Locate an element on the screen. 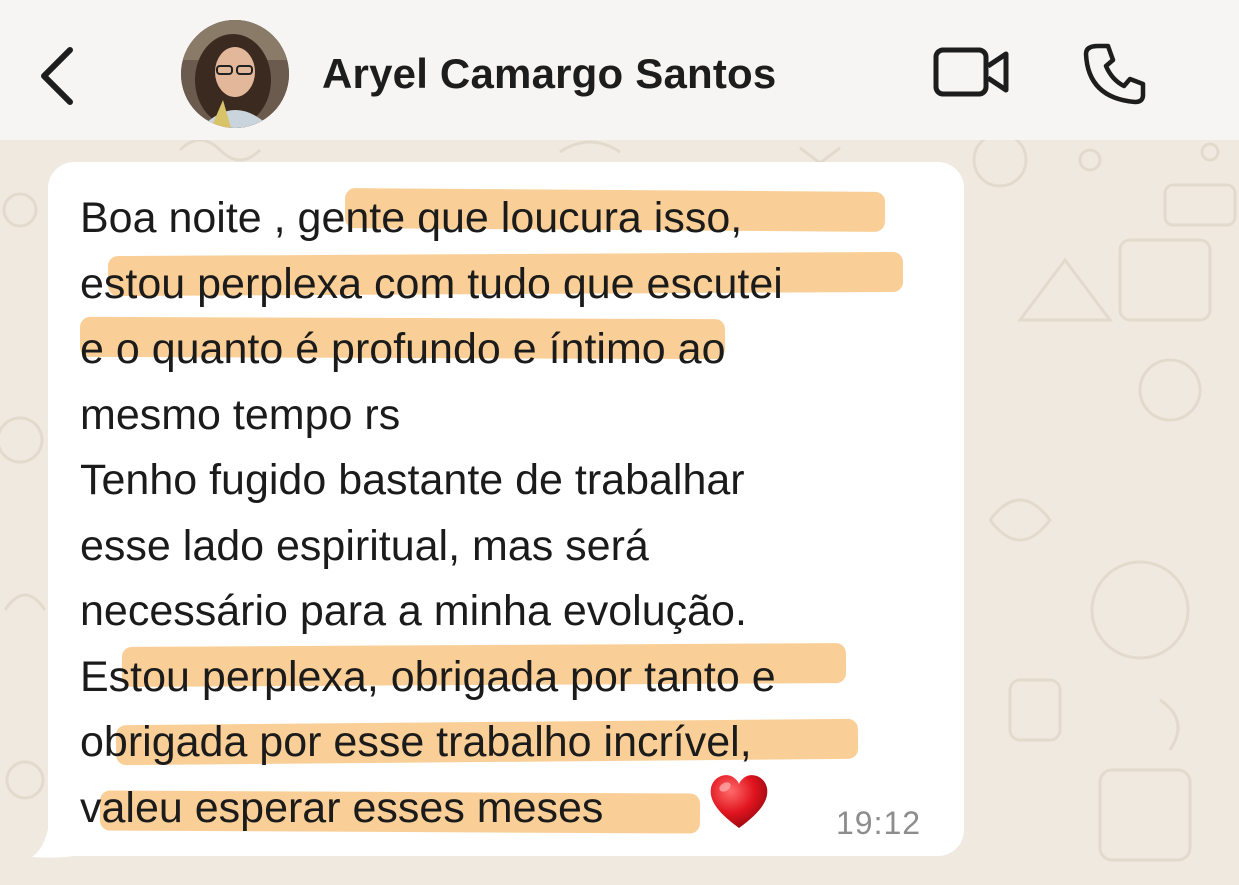 This screenshot has width=1239, height=885. avatar is located at coordinates (235, 74).